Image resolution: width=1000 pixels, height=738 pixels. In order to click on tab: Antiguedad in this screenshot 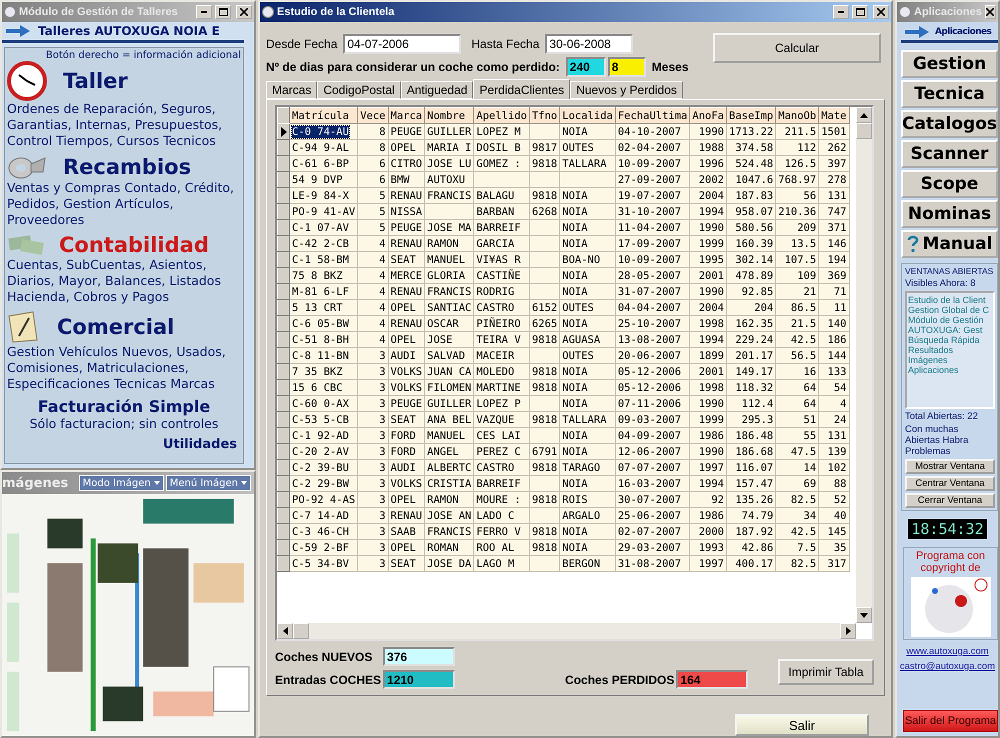, I will do `click(437, 90)`.